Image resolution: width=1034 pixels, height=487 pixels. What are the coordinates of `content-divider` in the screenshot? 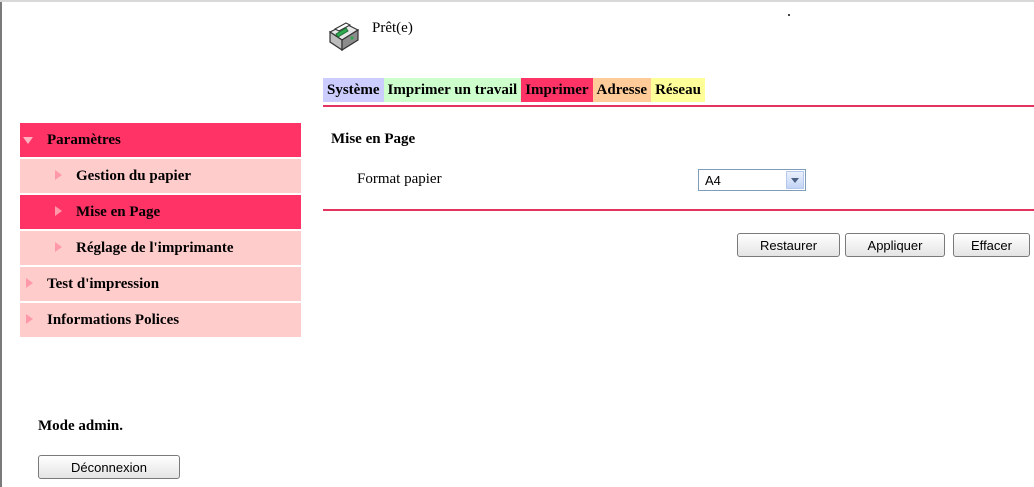 It's located at (678, 210).